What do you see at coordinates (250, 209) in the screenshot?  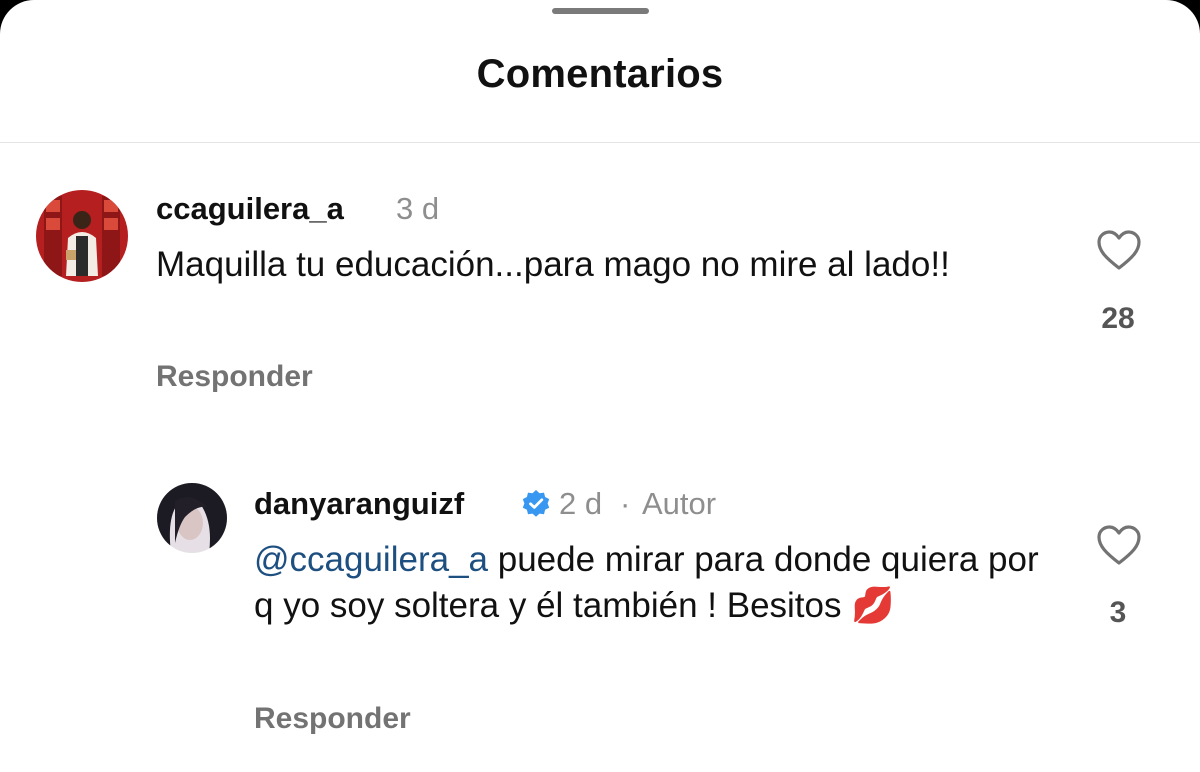 I see `comment-username: ccaguilera_a` at bounding box center [250, 209].